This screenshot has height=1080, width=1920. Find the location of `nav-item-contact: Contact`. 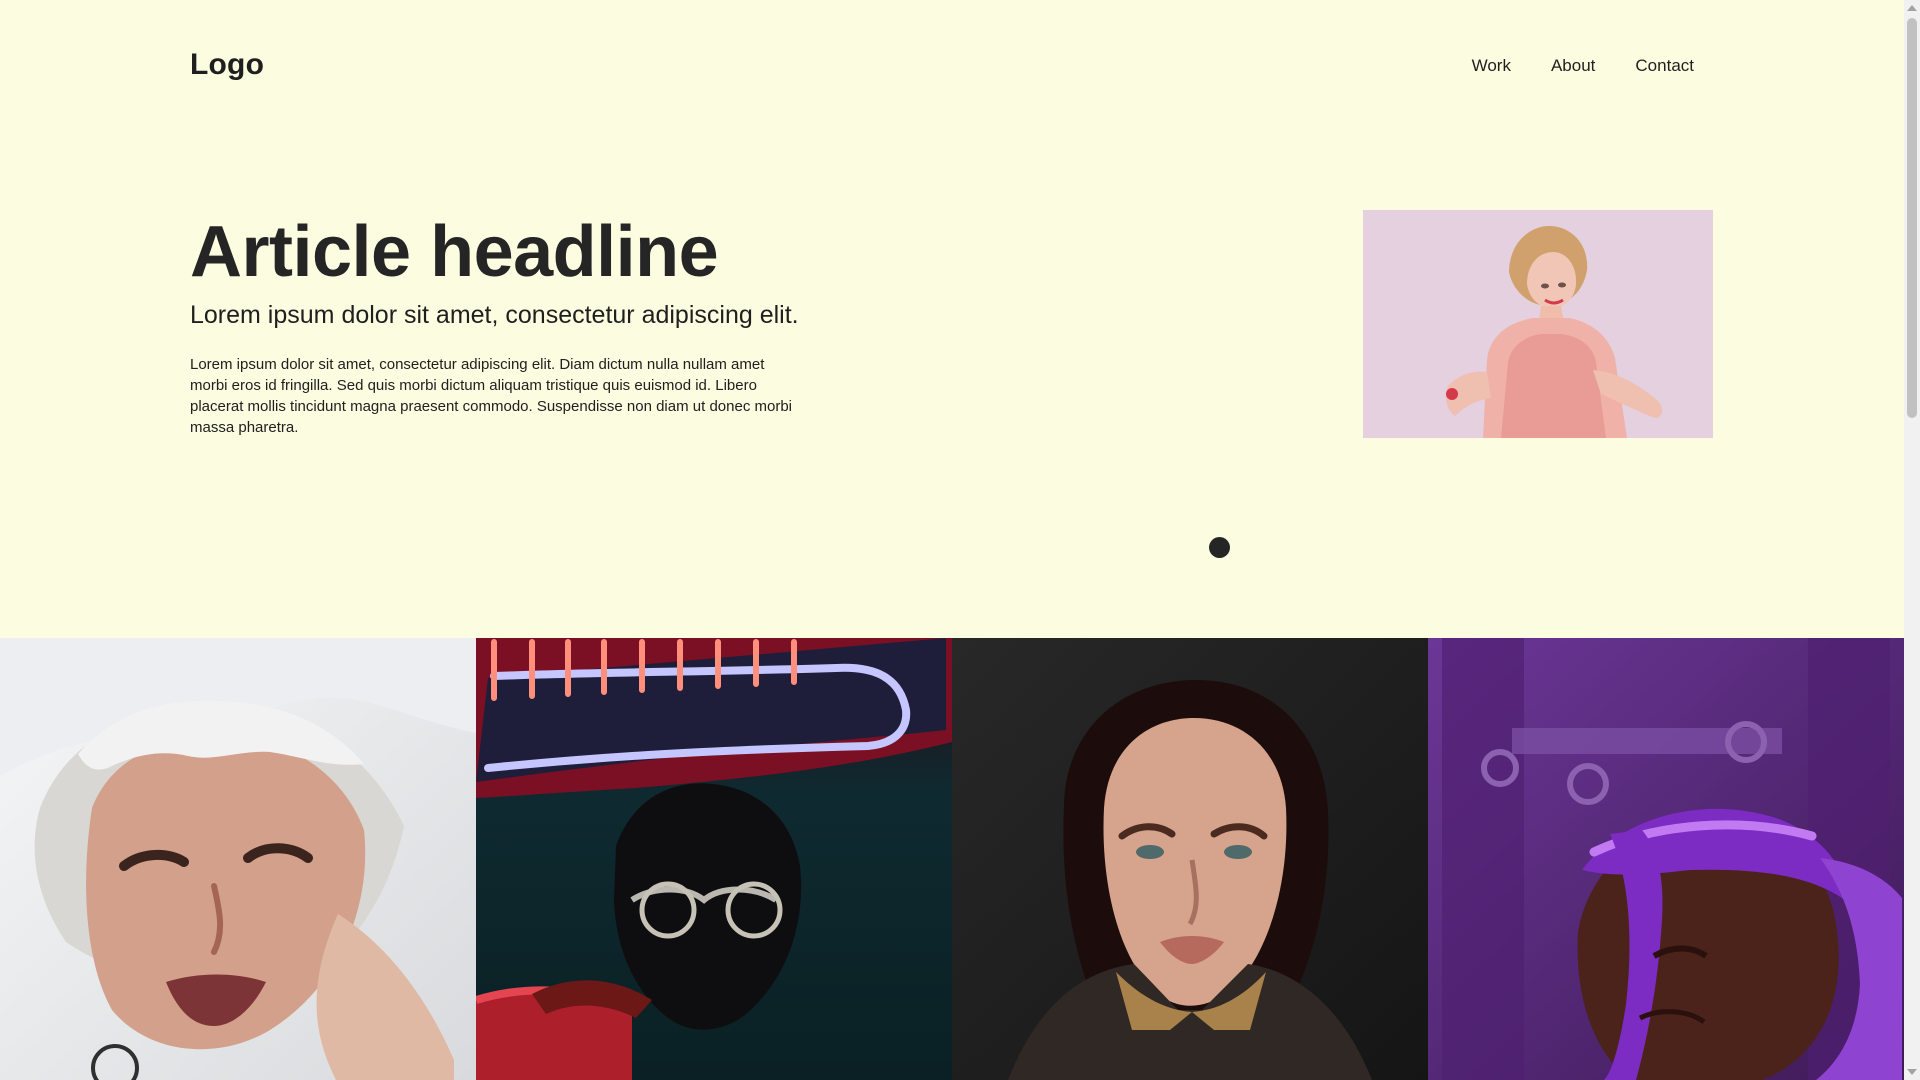

nav-item-contact: Contact is located at coordinates (1664, 66).